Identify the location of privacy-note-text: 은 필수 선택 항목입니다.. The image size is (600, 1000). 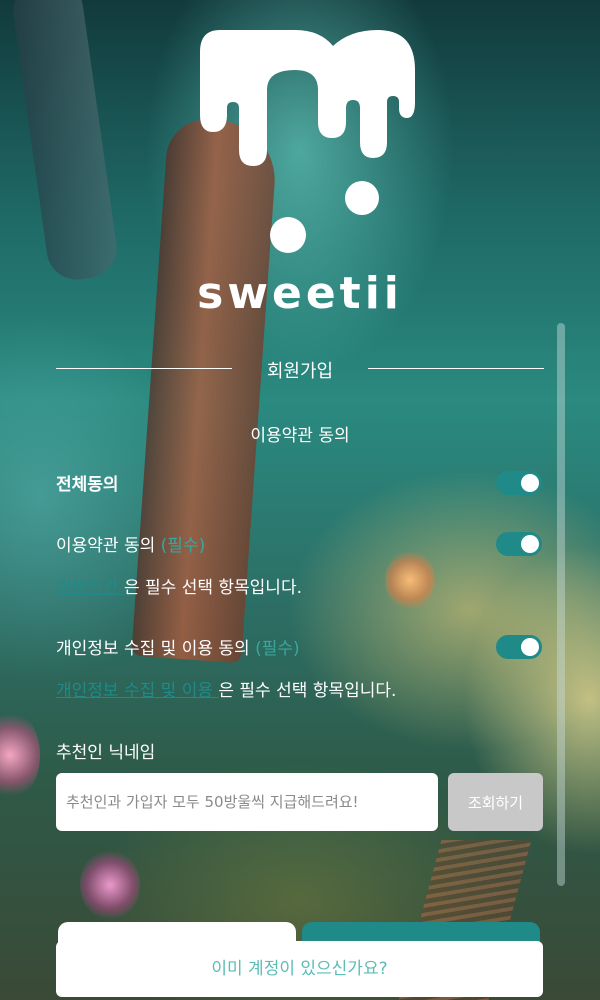
(307, 691).